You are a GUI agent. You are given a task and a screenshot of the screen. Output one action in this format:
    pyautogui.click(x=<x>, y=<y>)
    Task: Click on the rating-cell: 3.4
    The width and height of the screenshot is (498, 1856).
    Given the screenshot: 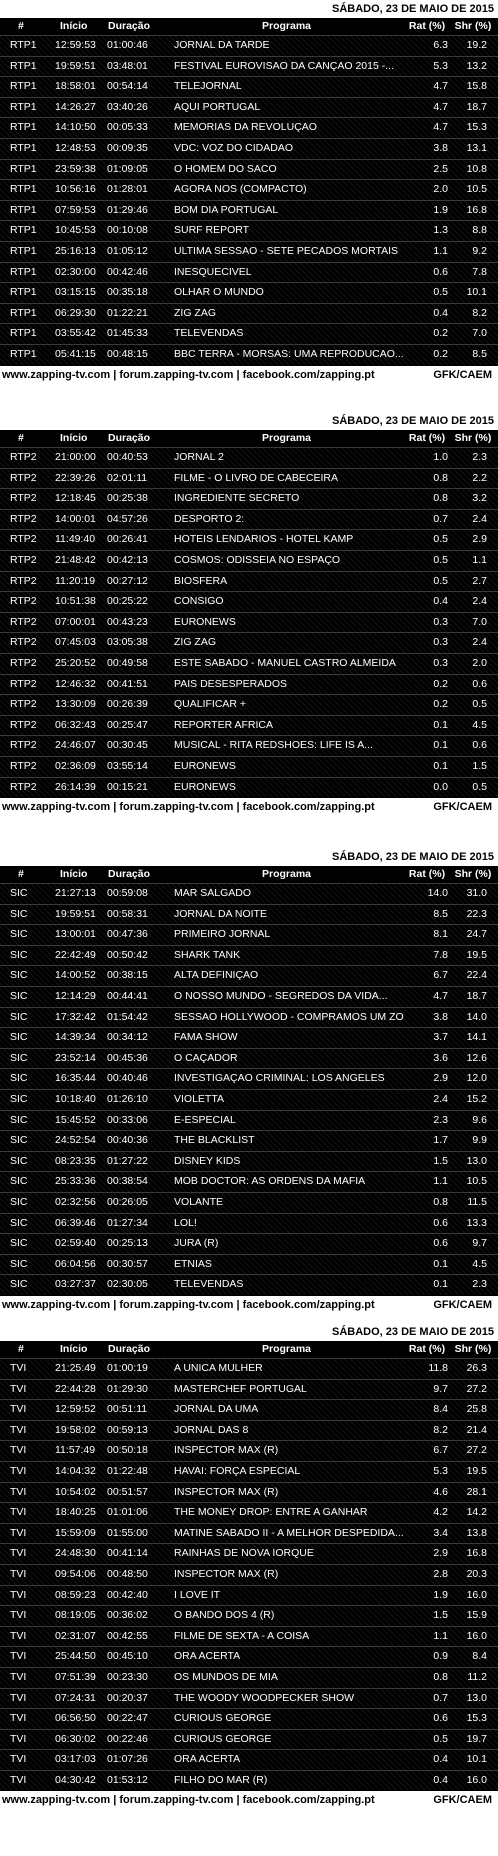 What is the action you would take?
    pyautogui.click(x=440, y=1532)
    